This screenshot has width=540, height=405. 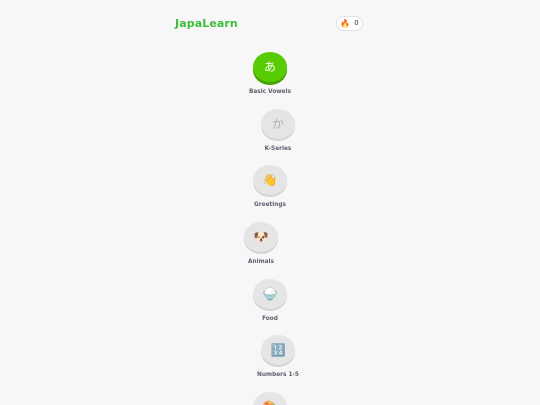 I want to click on lesson-greetings: 👋 Greetings, so click(x=270, y=186).